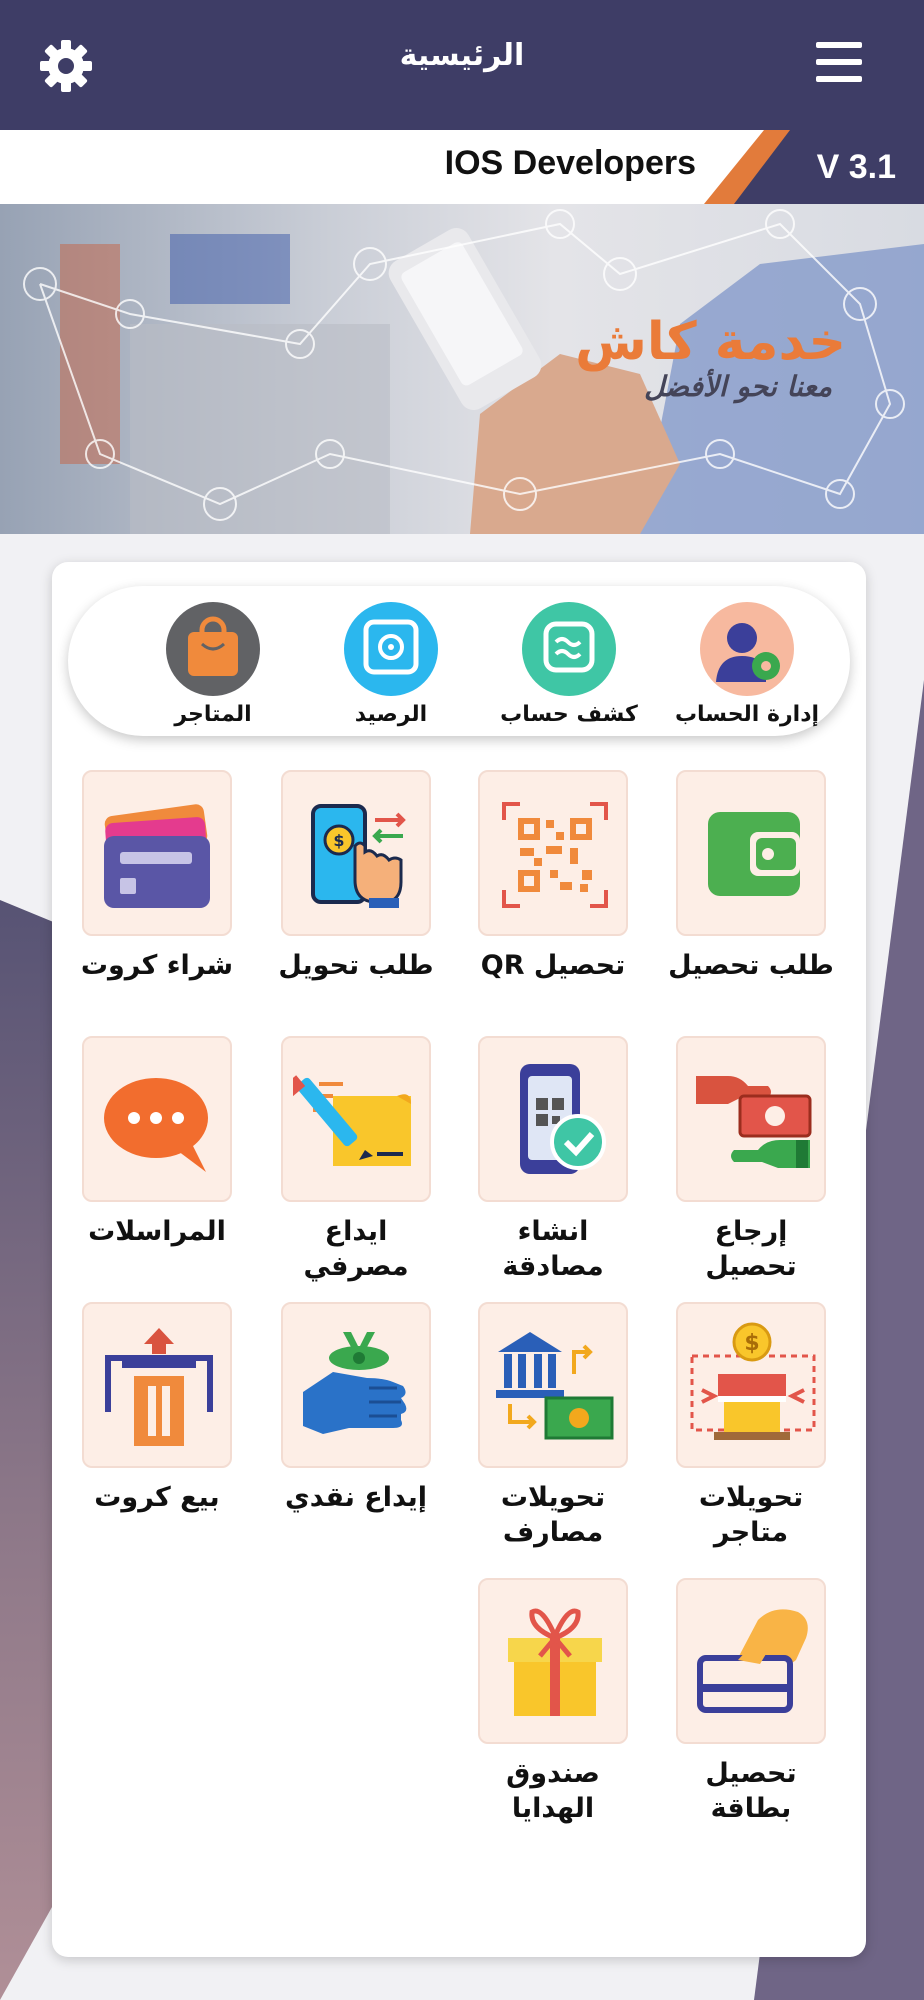 The image size is (924, 2000). What do you see at coordinates (355, 1497) in the screenshot?
I see `service-label: إيداع نقدي` at bounding box center [355, 1497].